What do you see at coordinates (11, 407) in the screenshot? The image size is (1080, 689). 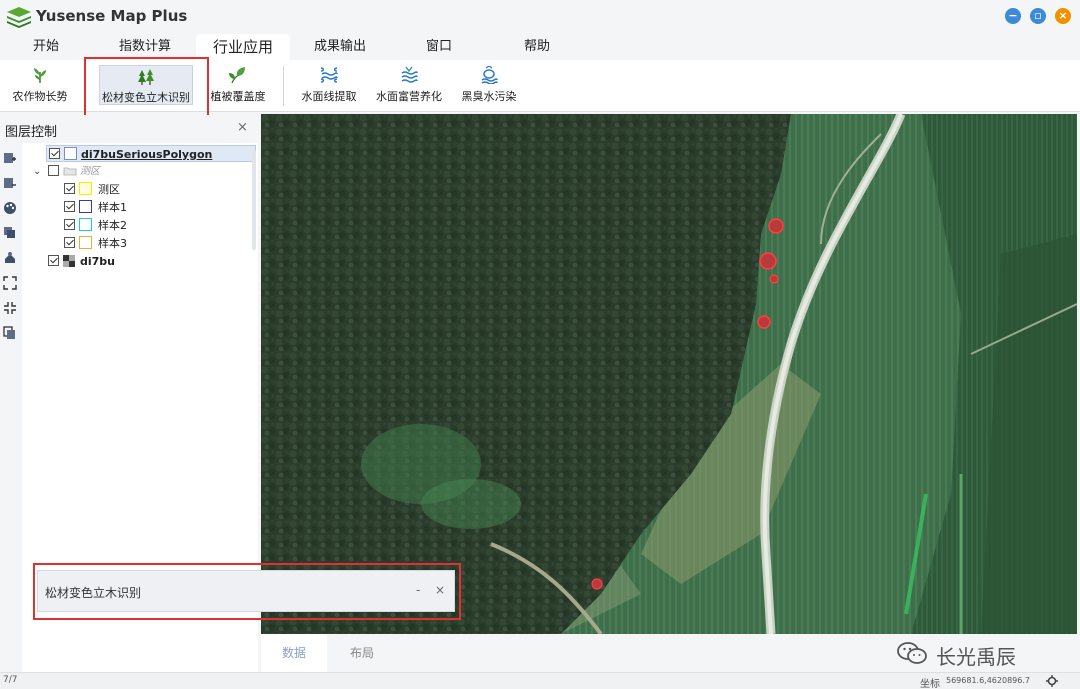 I see `layer-side-toolbar` at bounding box center [11, 407].